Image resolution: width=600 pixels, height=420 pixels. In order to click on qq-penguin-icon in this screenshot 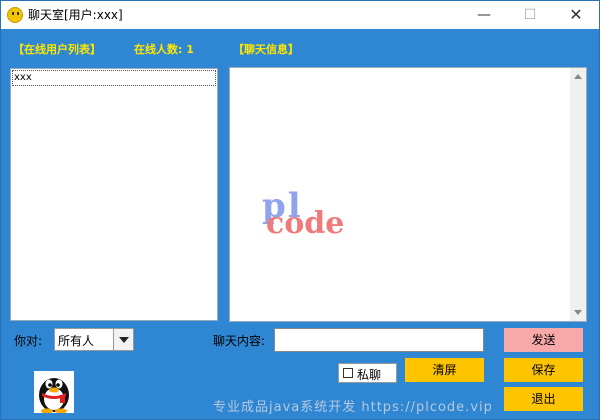, I will do `click(54, 392)`.